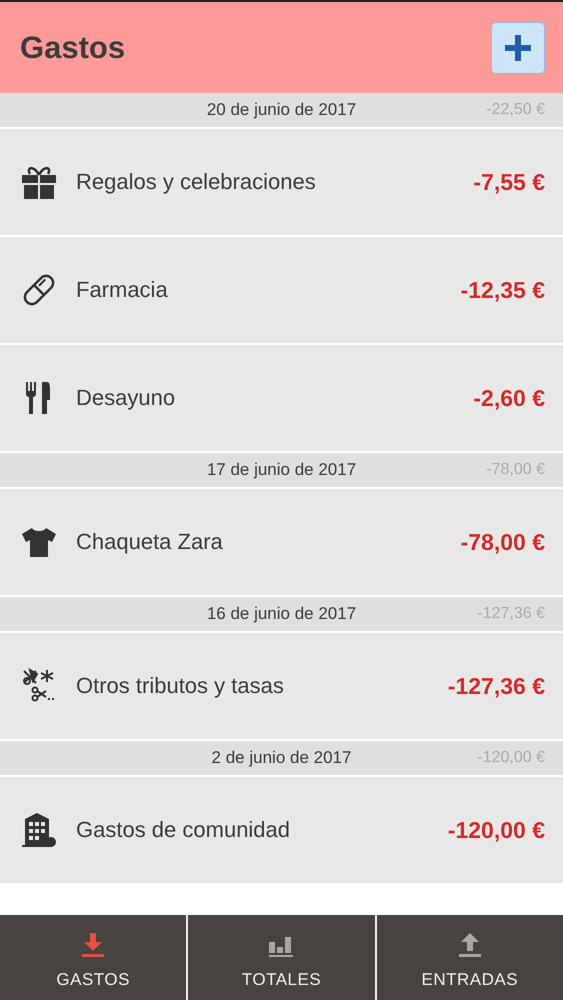 The image size is (563, 1000). What do you see at coordinates (73, 48) in the screenshot?
I see `page-title: Gastos` at bounding box center [73, 48].